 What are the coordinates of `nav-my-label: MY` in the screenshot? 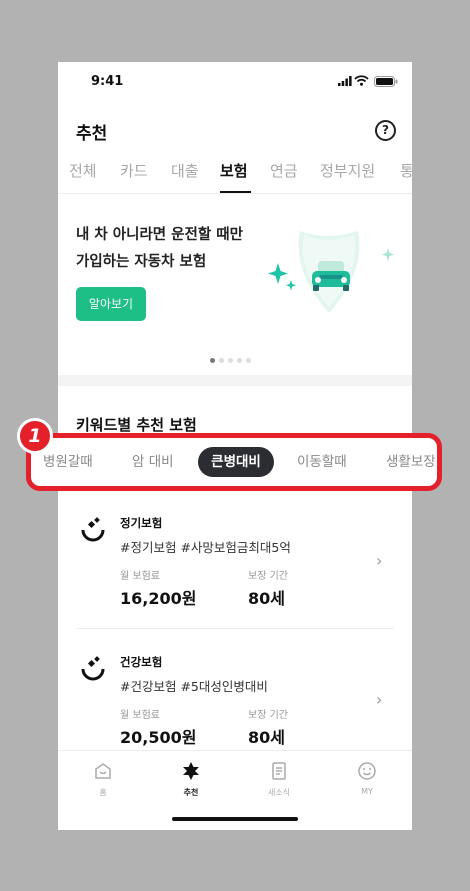 It's located at (367, 791).